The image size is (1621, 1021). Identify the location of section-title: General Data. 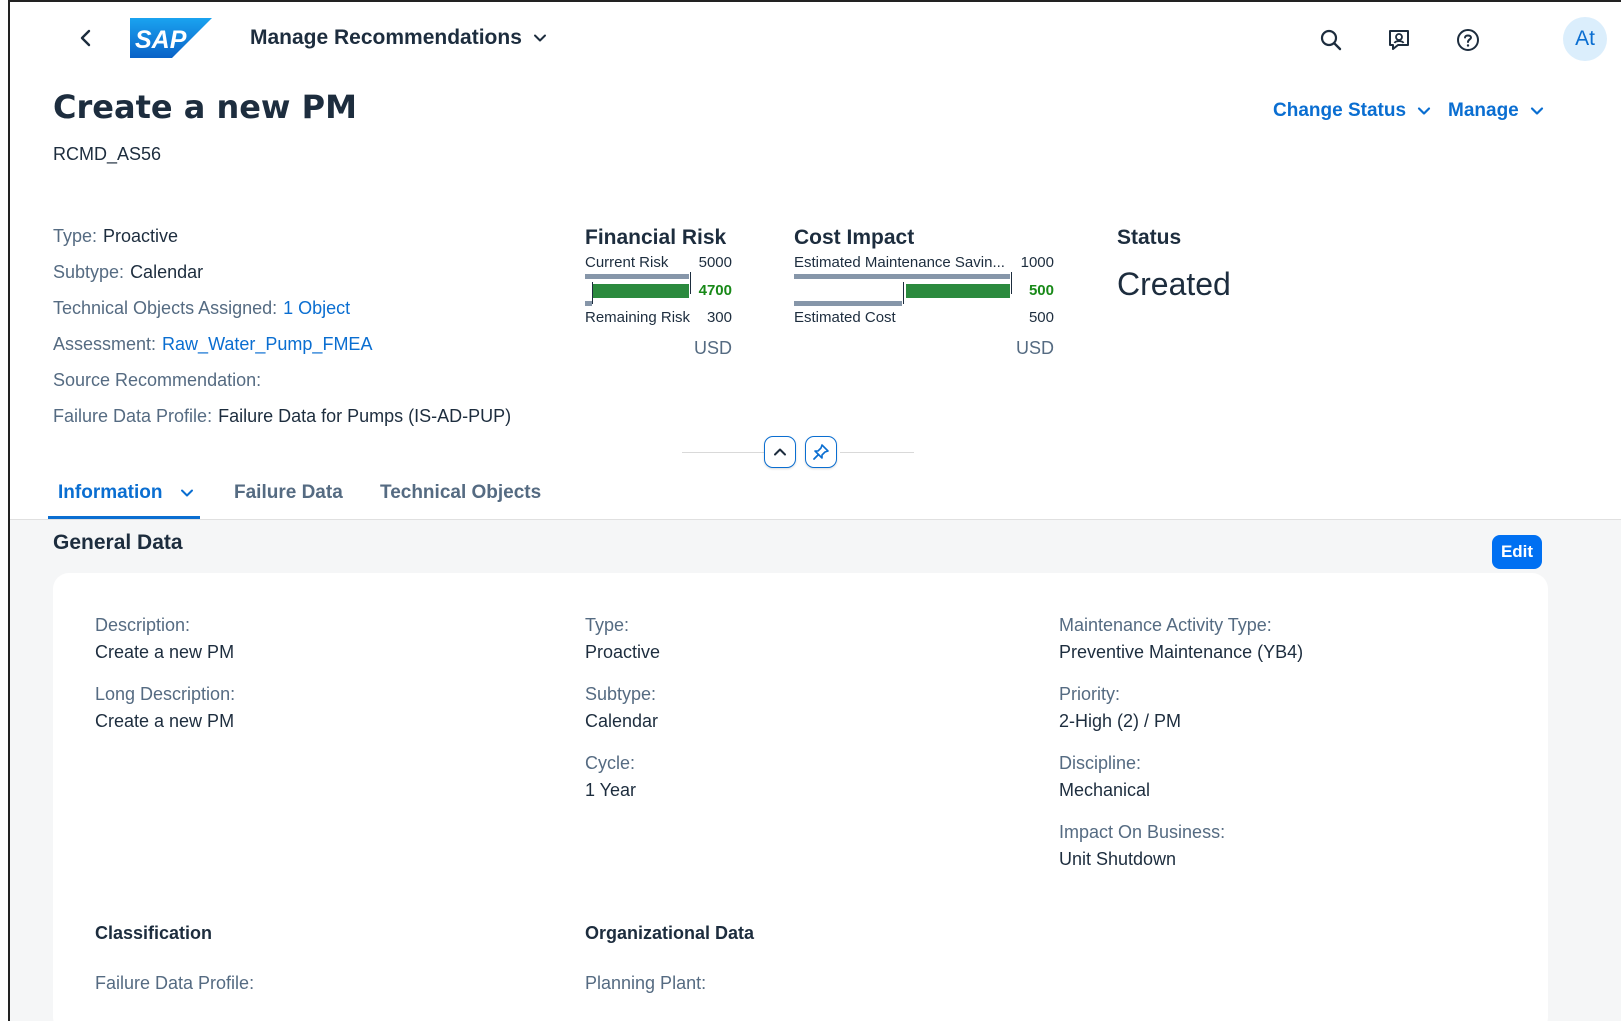
(118, 542).